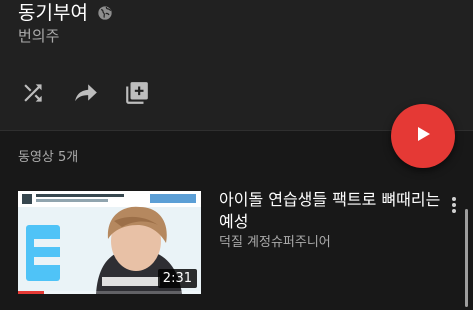 The image size is (473, 310). What do you see at coordinates (33, 93) in the screenshot?
I see `shuffle-icon` at bounding box center [33, 93].